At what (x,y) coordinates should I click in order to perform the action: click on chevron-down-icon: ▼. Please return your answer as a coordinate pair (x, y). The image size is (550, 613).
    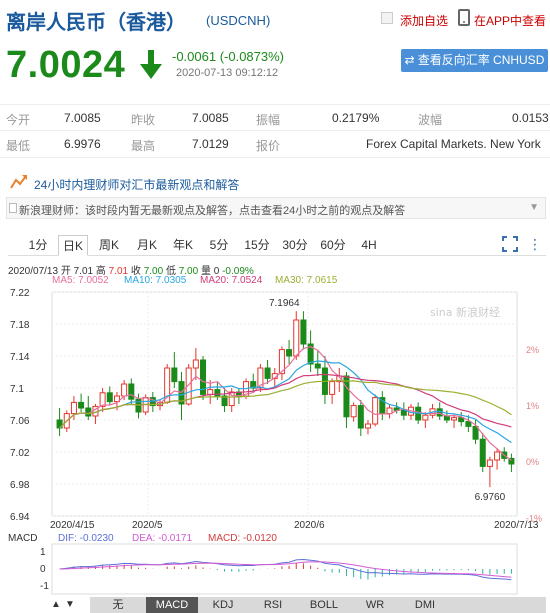
    Looking at the image, I should click on (534, 207).